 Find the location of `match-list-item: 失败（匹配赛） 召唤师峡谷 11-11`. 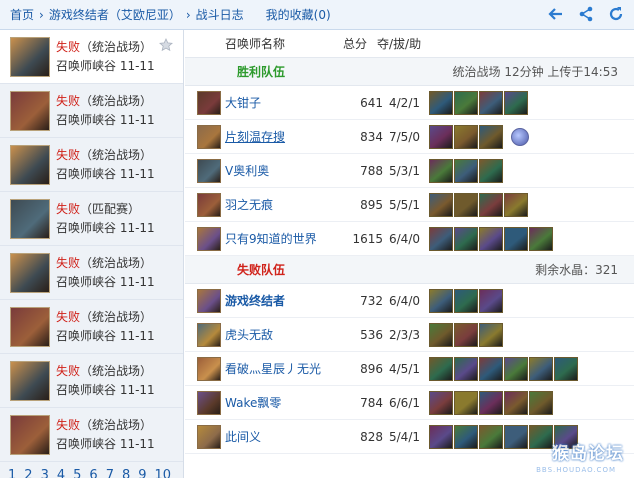

match-list-item: 失败（匹配赛） 召唤师峡谷 11-11 is located at coordinates (91, 219).